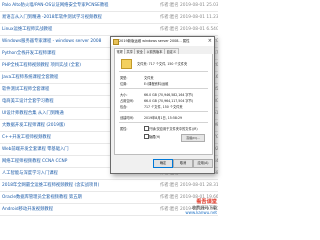 This screenshot has width=320, height=240. What do you see at coordinates (27, 209) in the screenshot?
I see `list-item-title: Android移动开发视频教程` at bounding box center [27, 209].